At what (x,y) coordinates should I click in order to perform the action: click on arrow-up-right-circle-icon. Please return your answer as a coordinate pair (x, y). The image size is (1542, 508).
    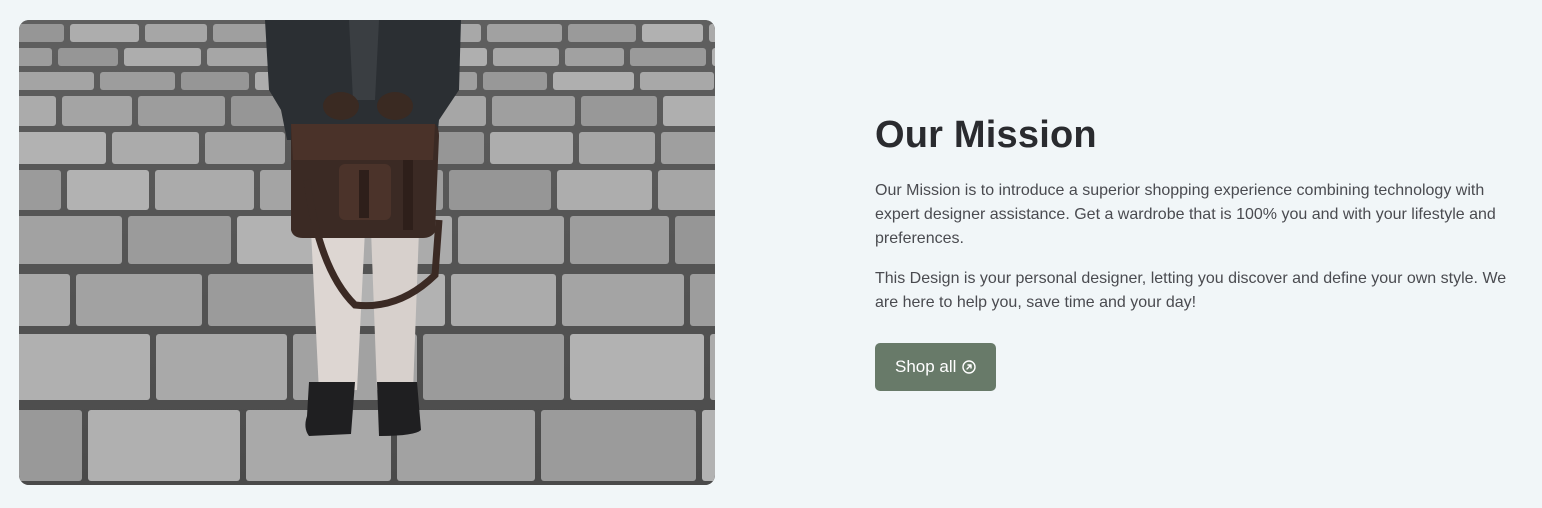
    Looking at the image, I should click on (969, 367).